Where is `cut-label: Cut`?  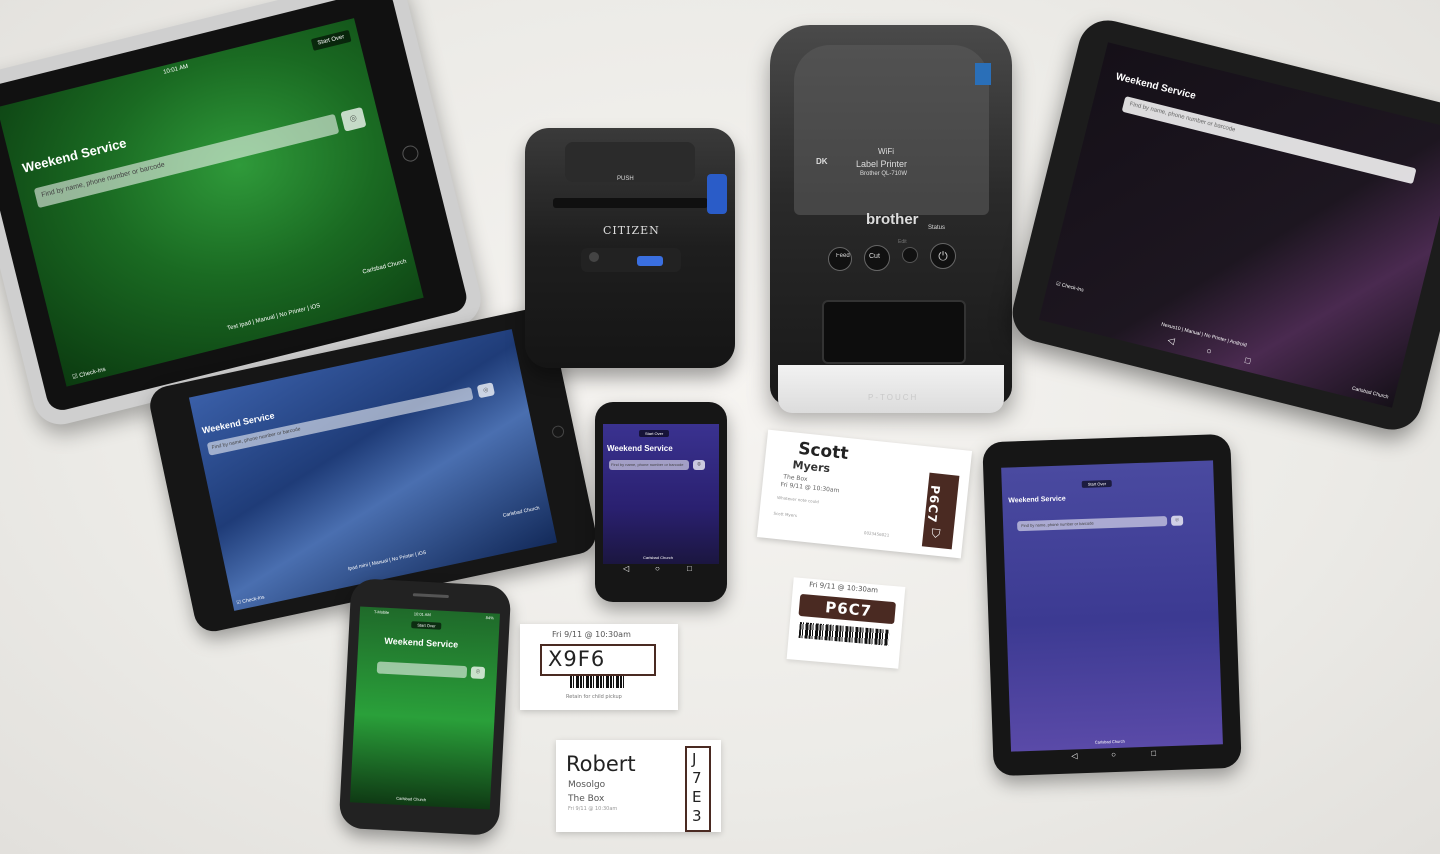
cut-label: Cut is located at coordinates (874, 256).